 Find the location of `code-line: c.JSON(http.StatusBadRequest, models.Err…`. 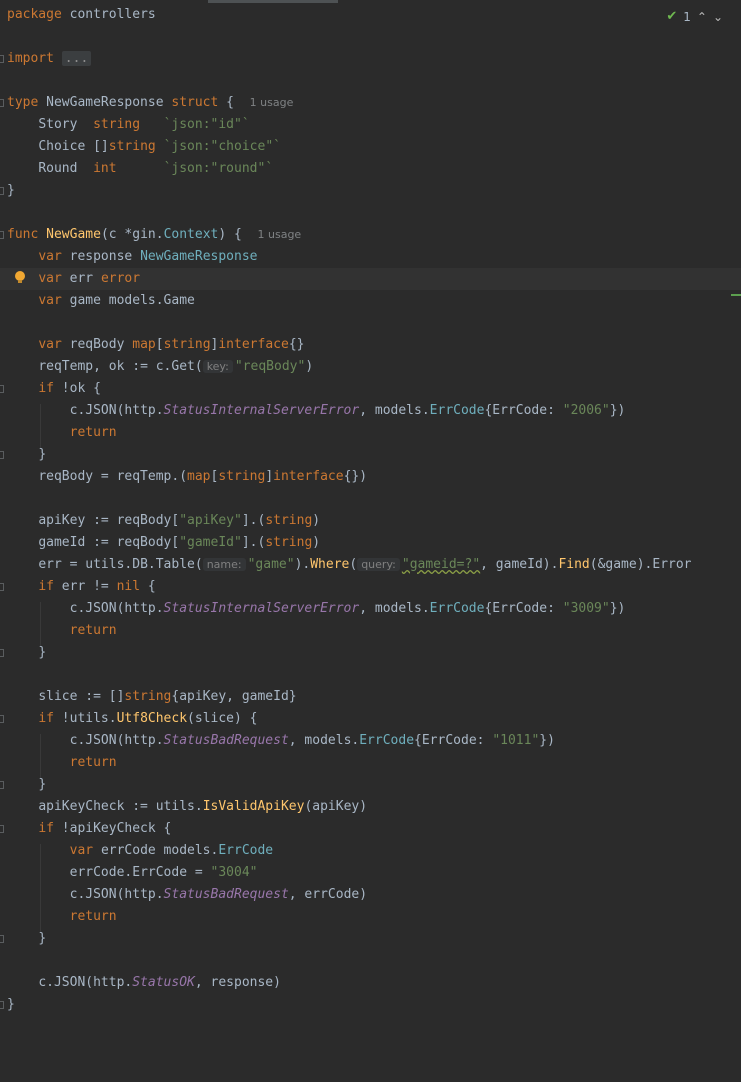

code-line: c.JSON(http.StatusBadRequest, models.Err… is located at coordinates (370, 741).